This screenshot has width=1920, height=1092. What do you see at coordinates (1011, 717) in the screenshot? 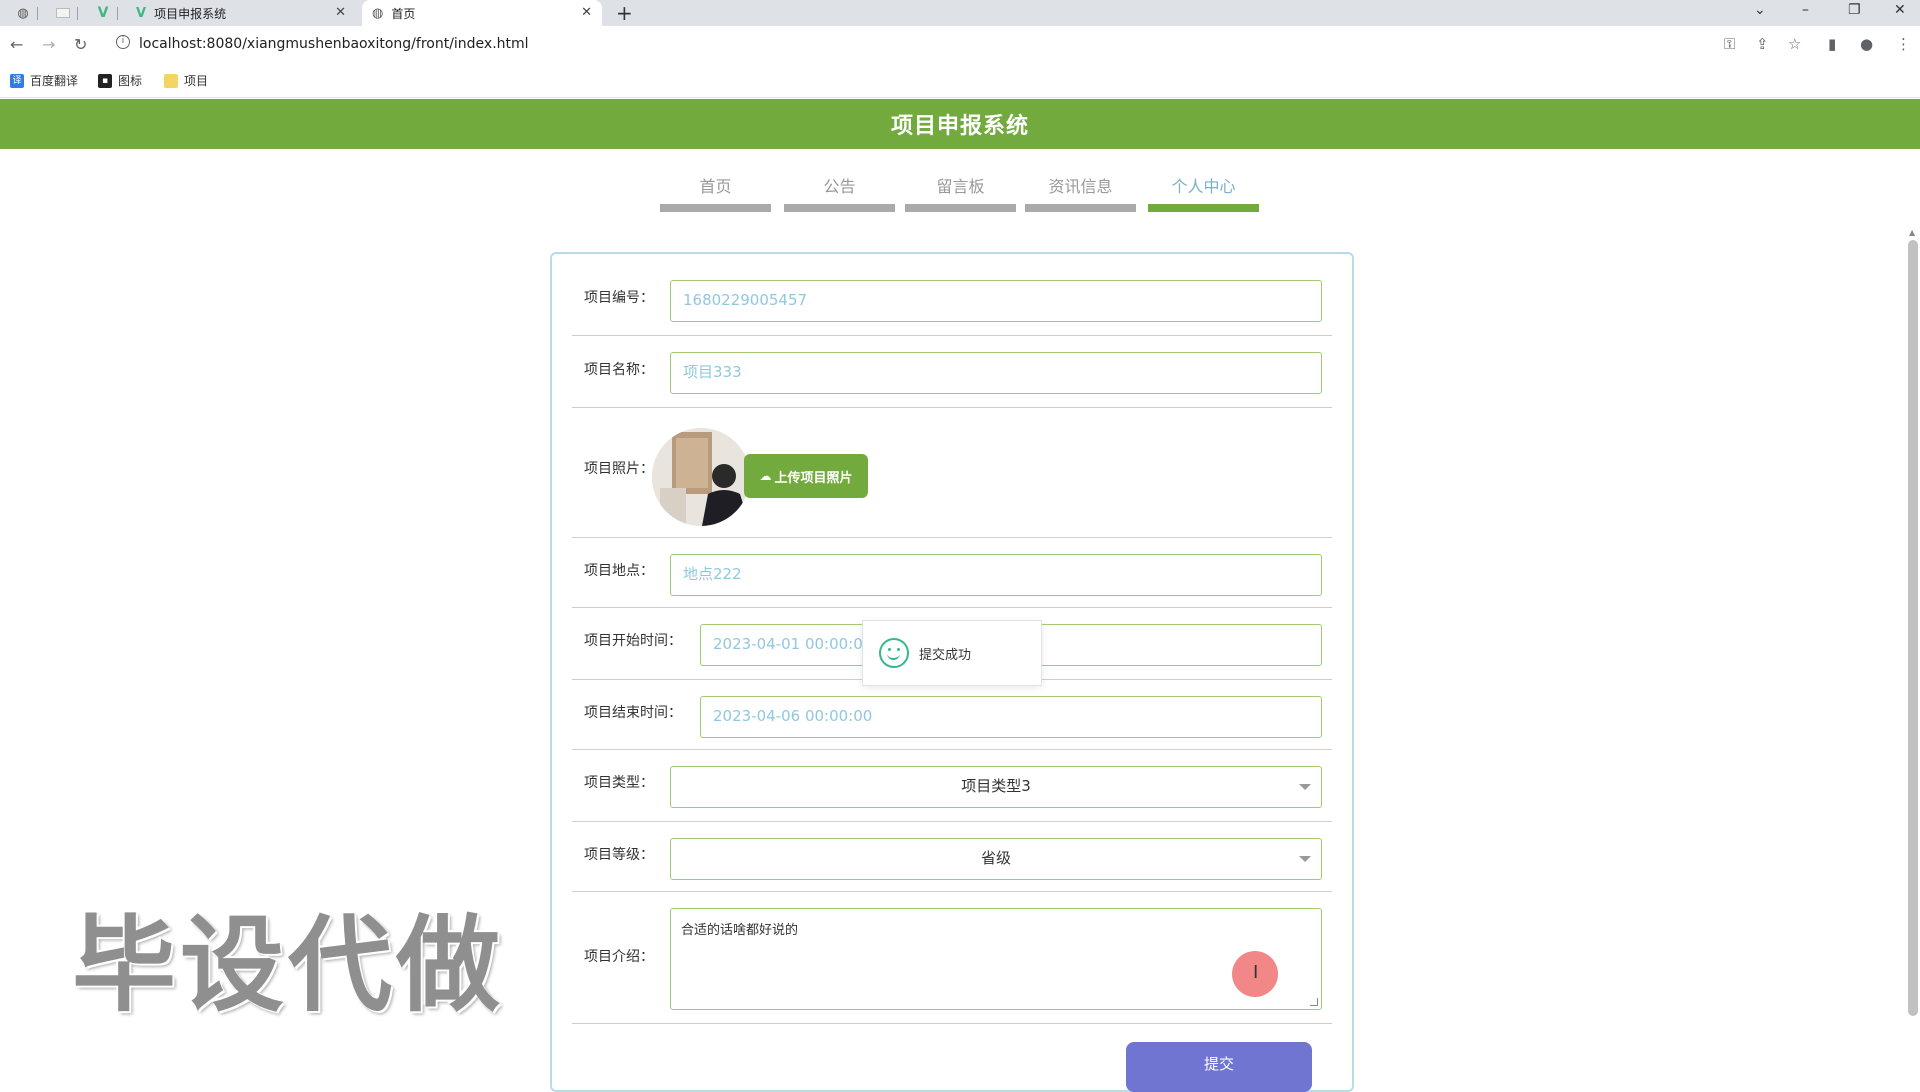
I see `end-time-input: 2023-04-06 00:00:00` at bounding box center [1011, 717].